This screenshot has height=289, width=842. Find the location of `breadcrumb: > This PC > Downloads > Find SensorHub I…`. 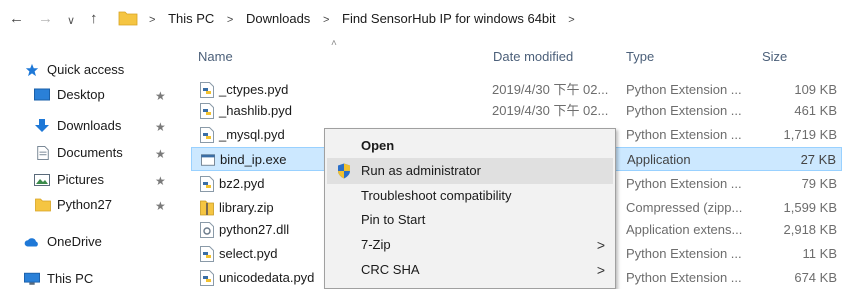

breadcrumb: > This PC > Downloads > Find SensorHub I… is located at coordinates (362, 18).